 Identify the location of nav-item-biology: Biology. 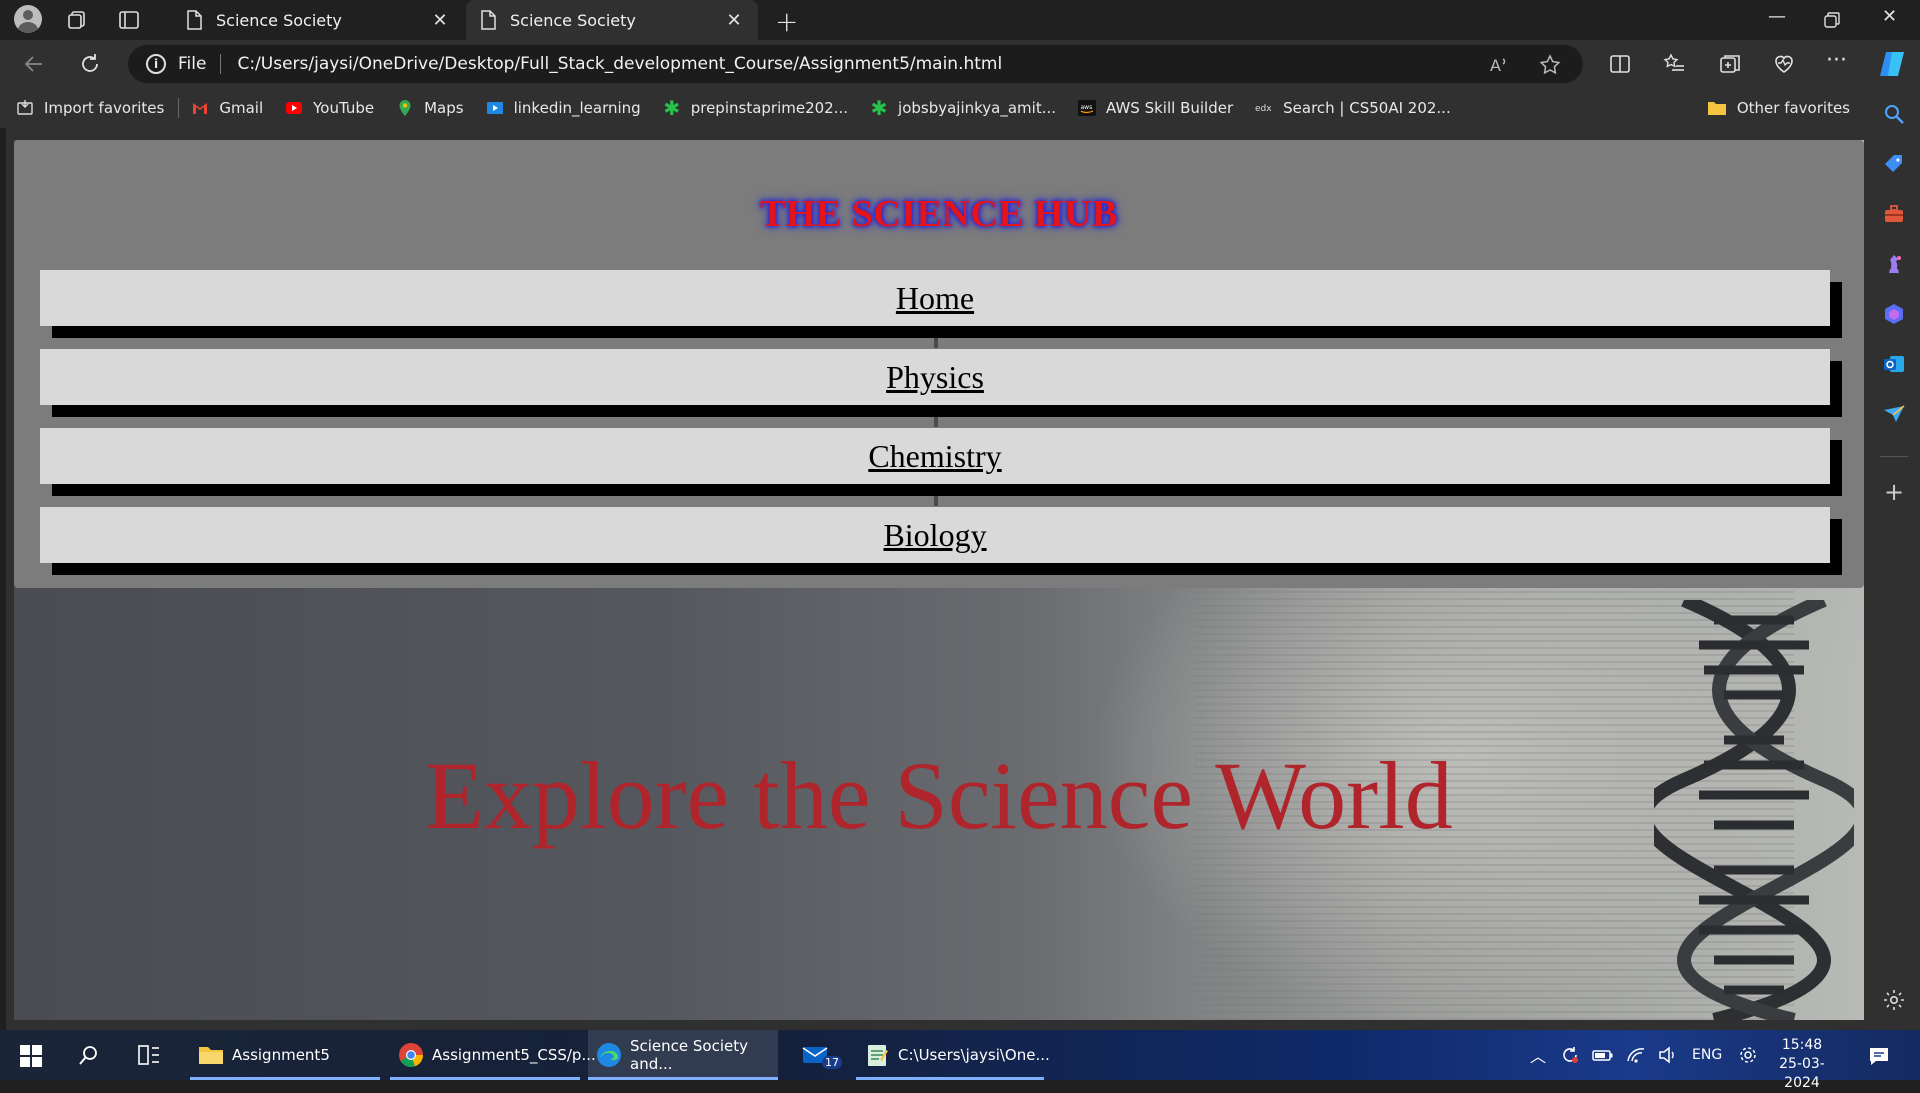
(935, 535).